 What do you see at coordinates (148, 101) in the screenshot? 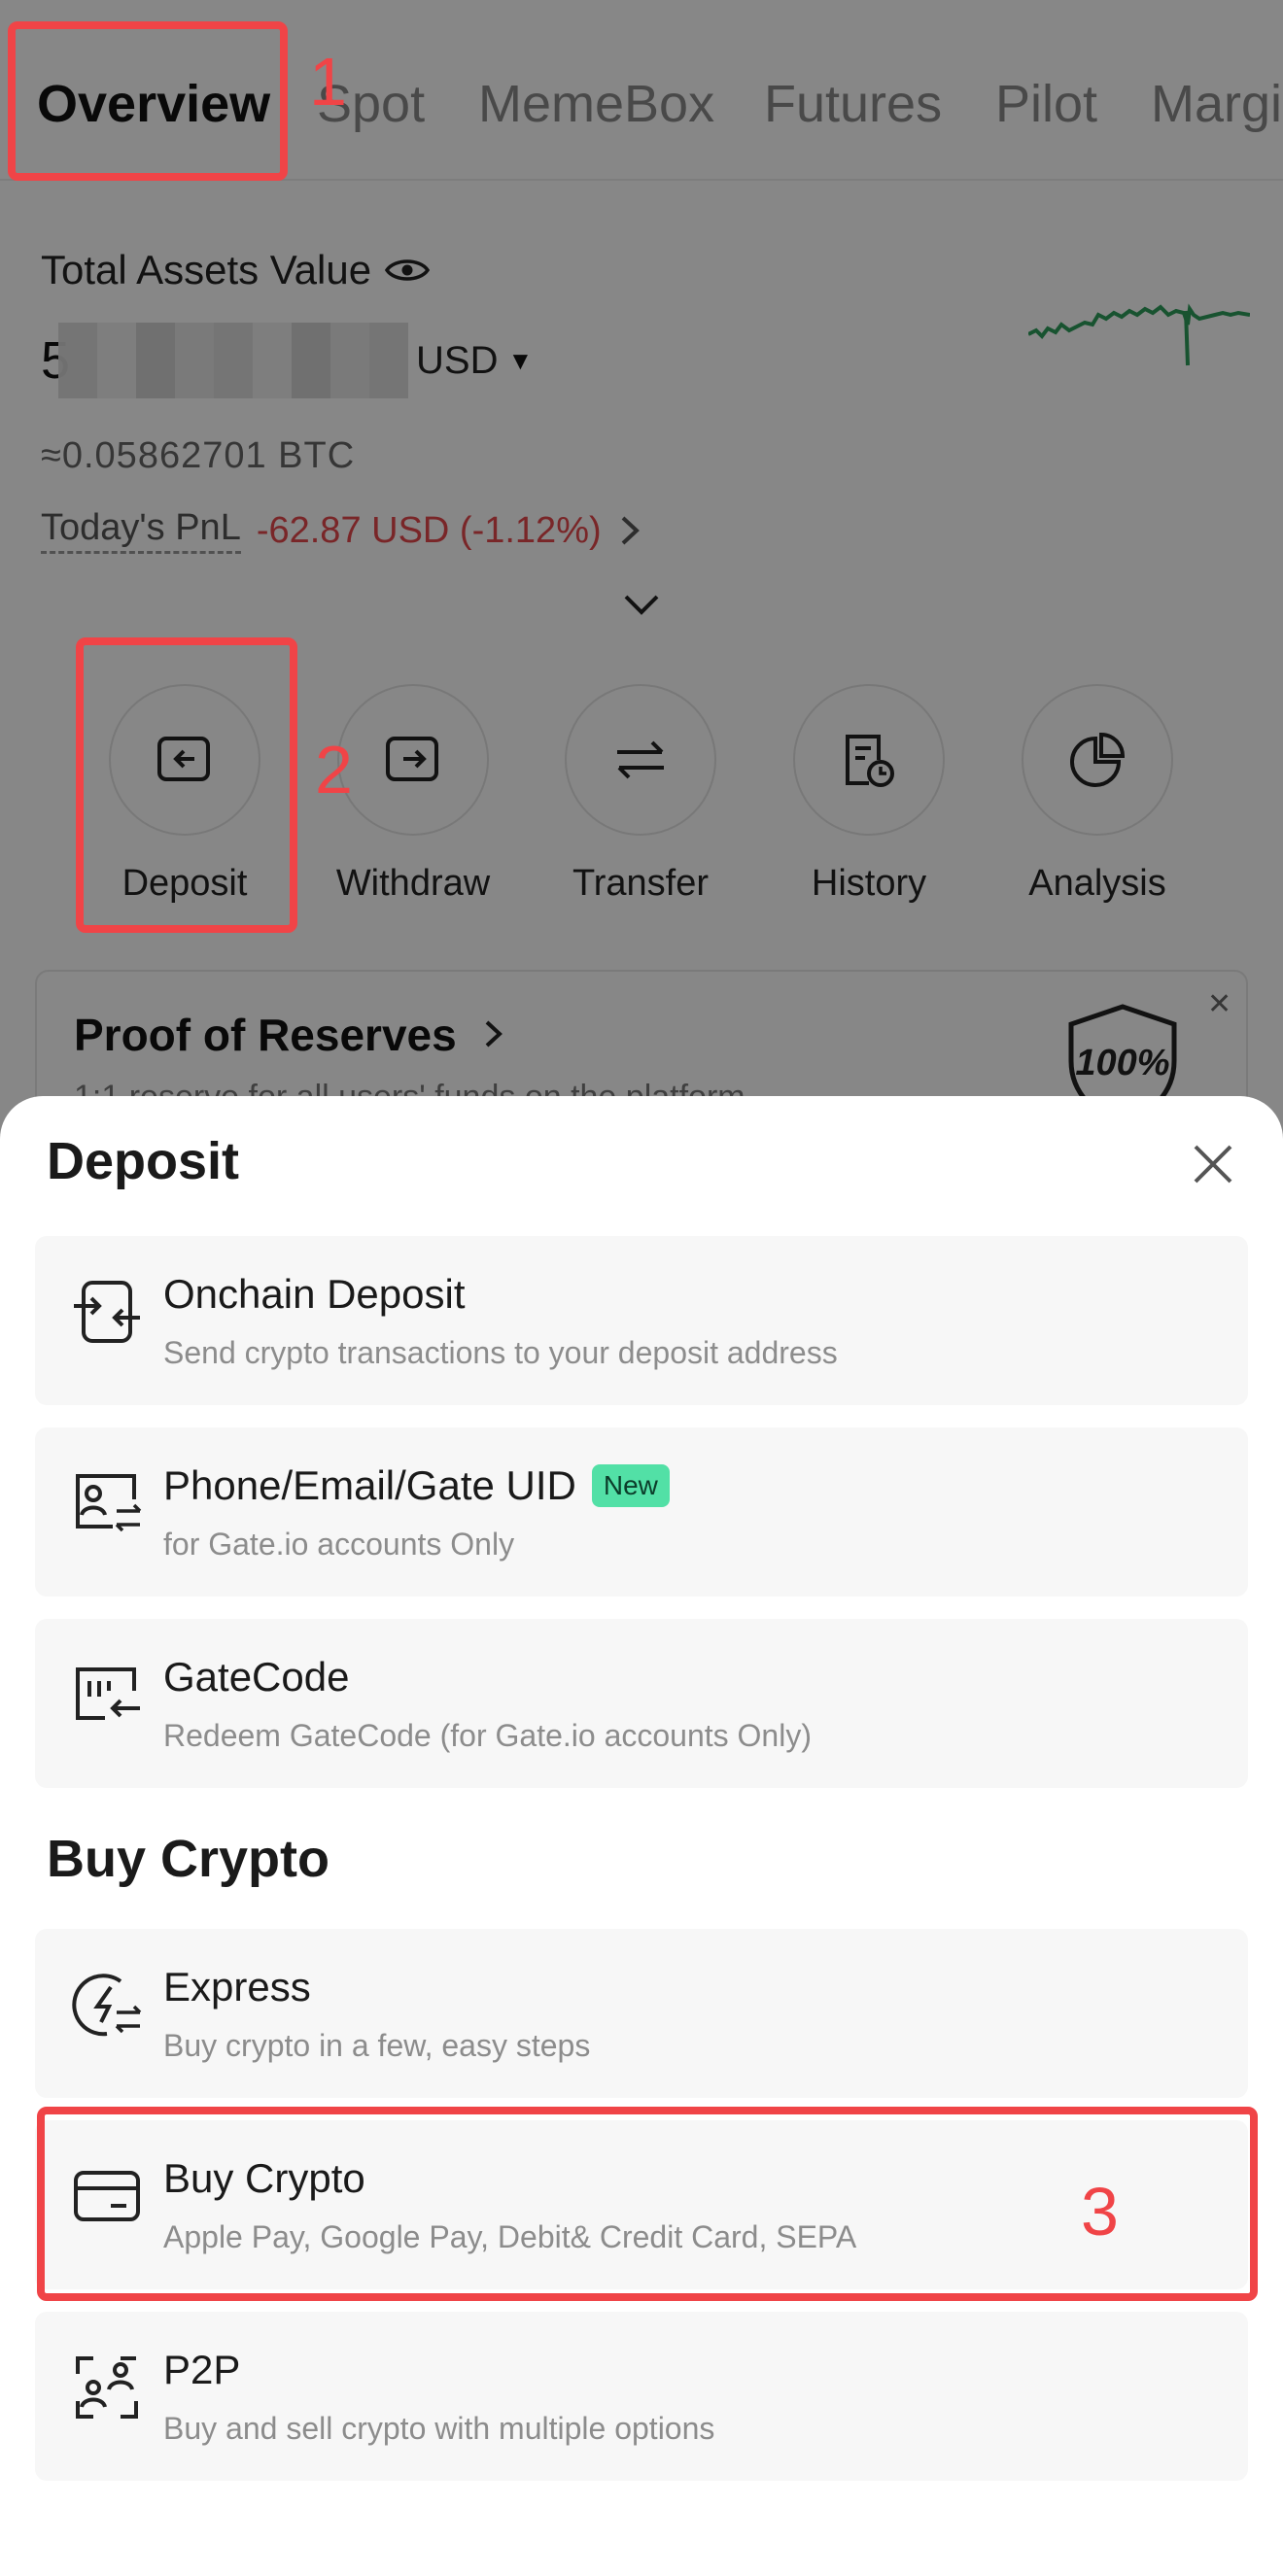
I see `annotation-box-overview` at bounding box center [148, 101].